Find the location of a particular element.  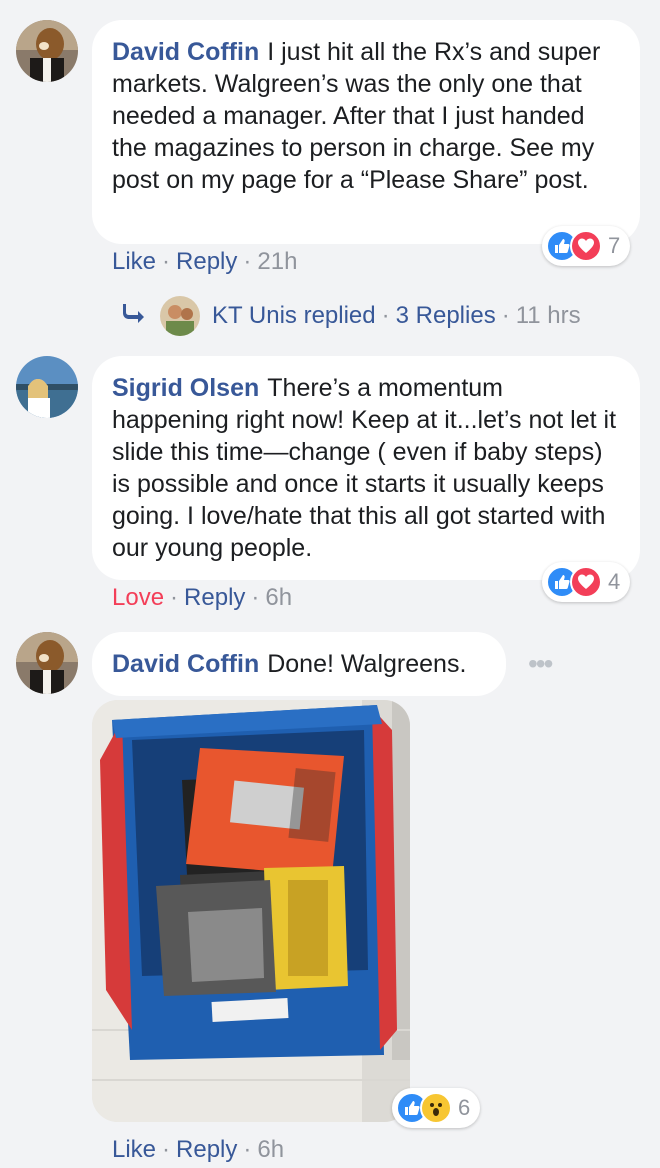

comment-actions: Like · Reply · 6h is located at coordinates (198, 1150).